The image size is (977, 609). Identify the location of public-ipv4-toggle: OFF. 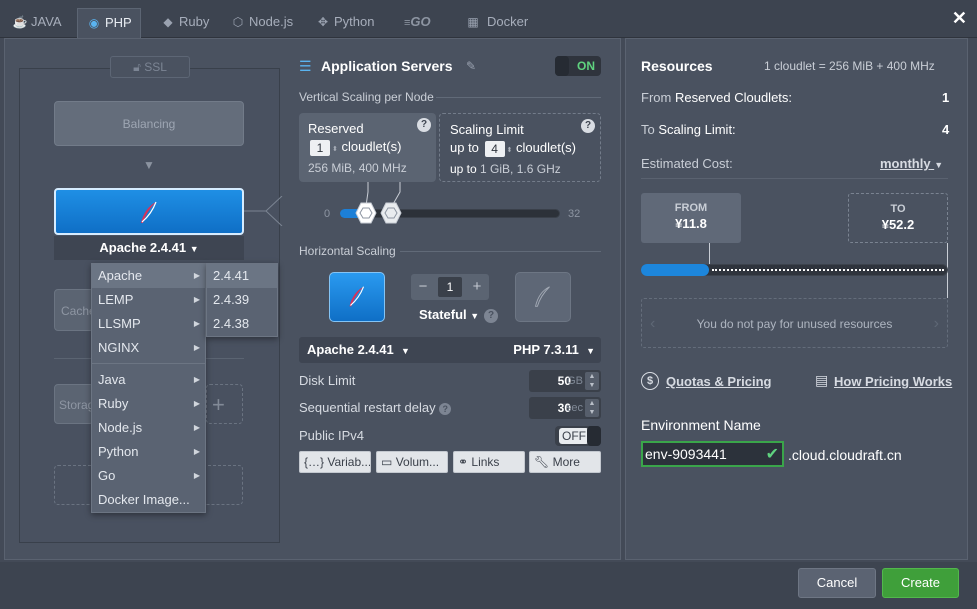
(578, 436).